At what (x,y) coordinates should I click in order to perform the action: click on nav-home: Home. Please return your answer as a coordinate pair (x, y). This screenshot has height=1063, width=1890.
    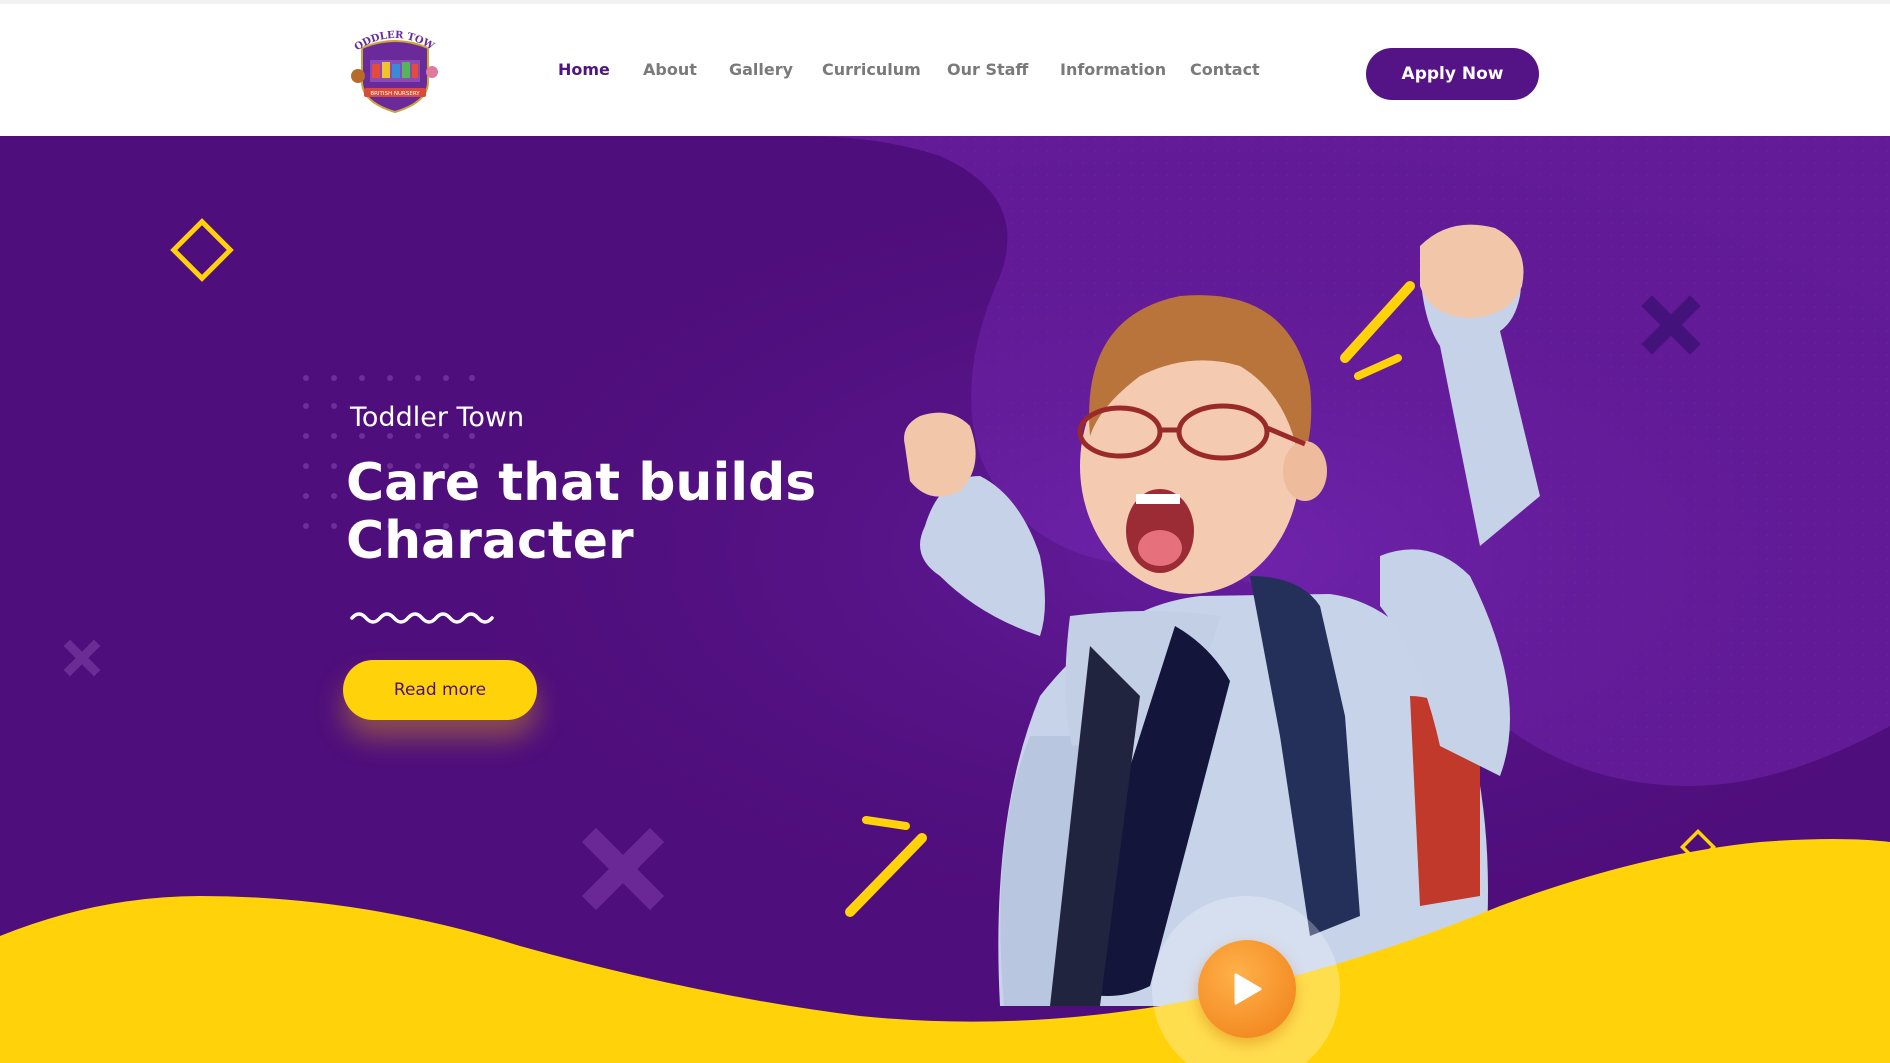
    Looking at the image, I should click on (584, 69).